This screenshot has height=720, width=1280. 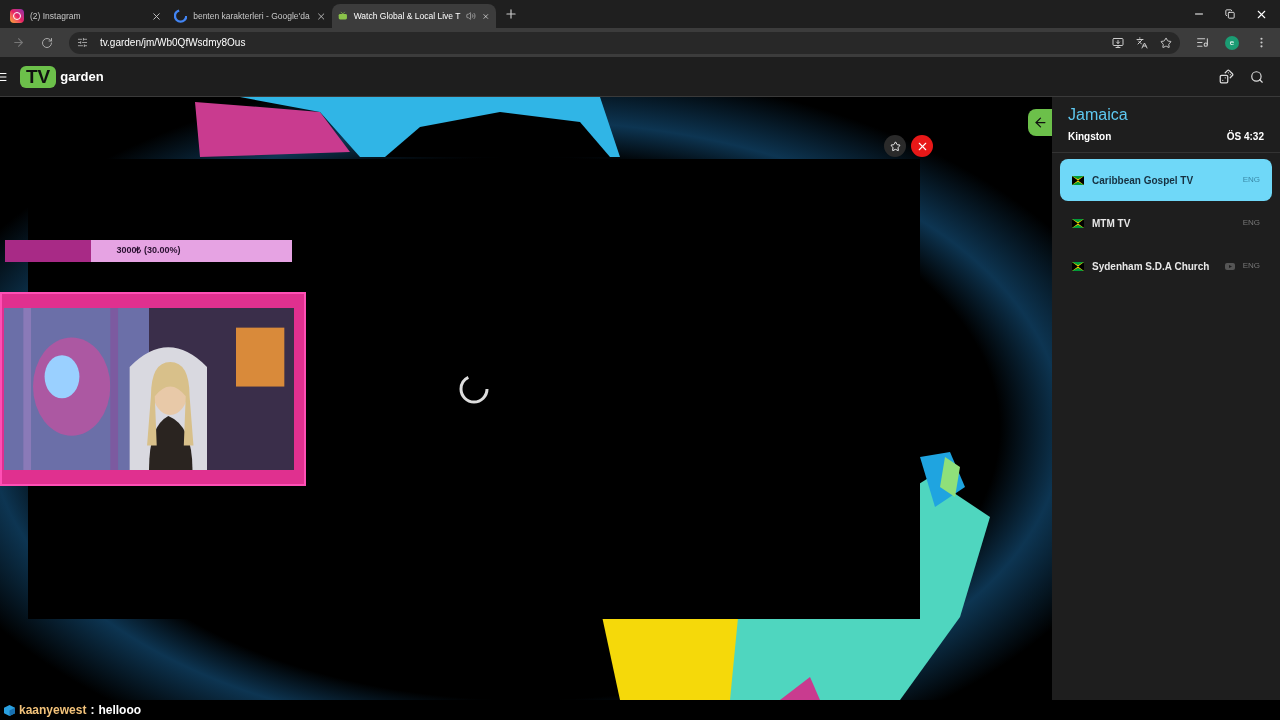 I want to click on back-button, so click(x=1040, y=122).